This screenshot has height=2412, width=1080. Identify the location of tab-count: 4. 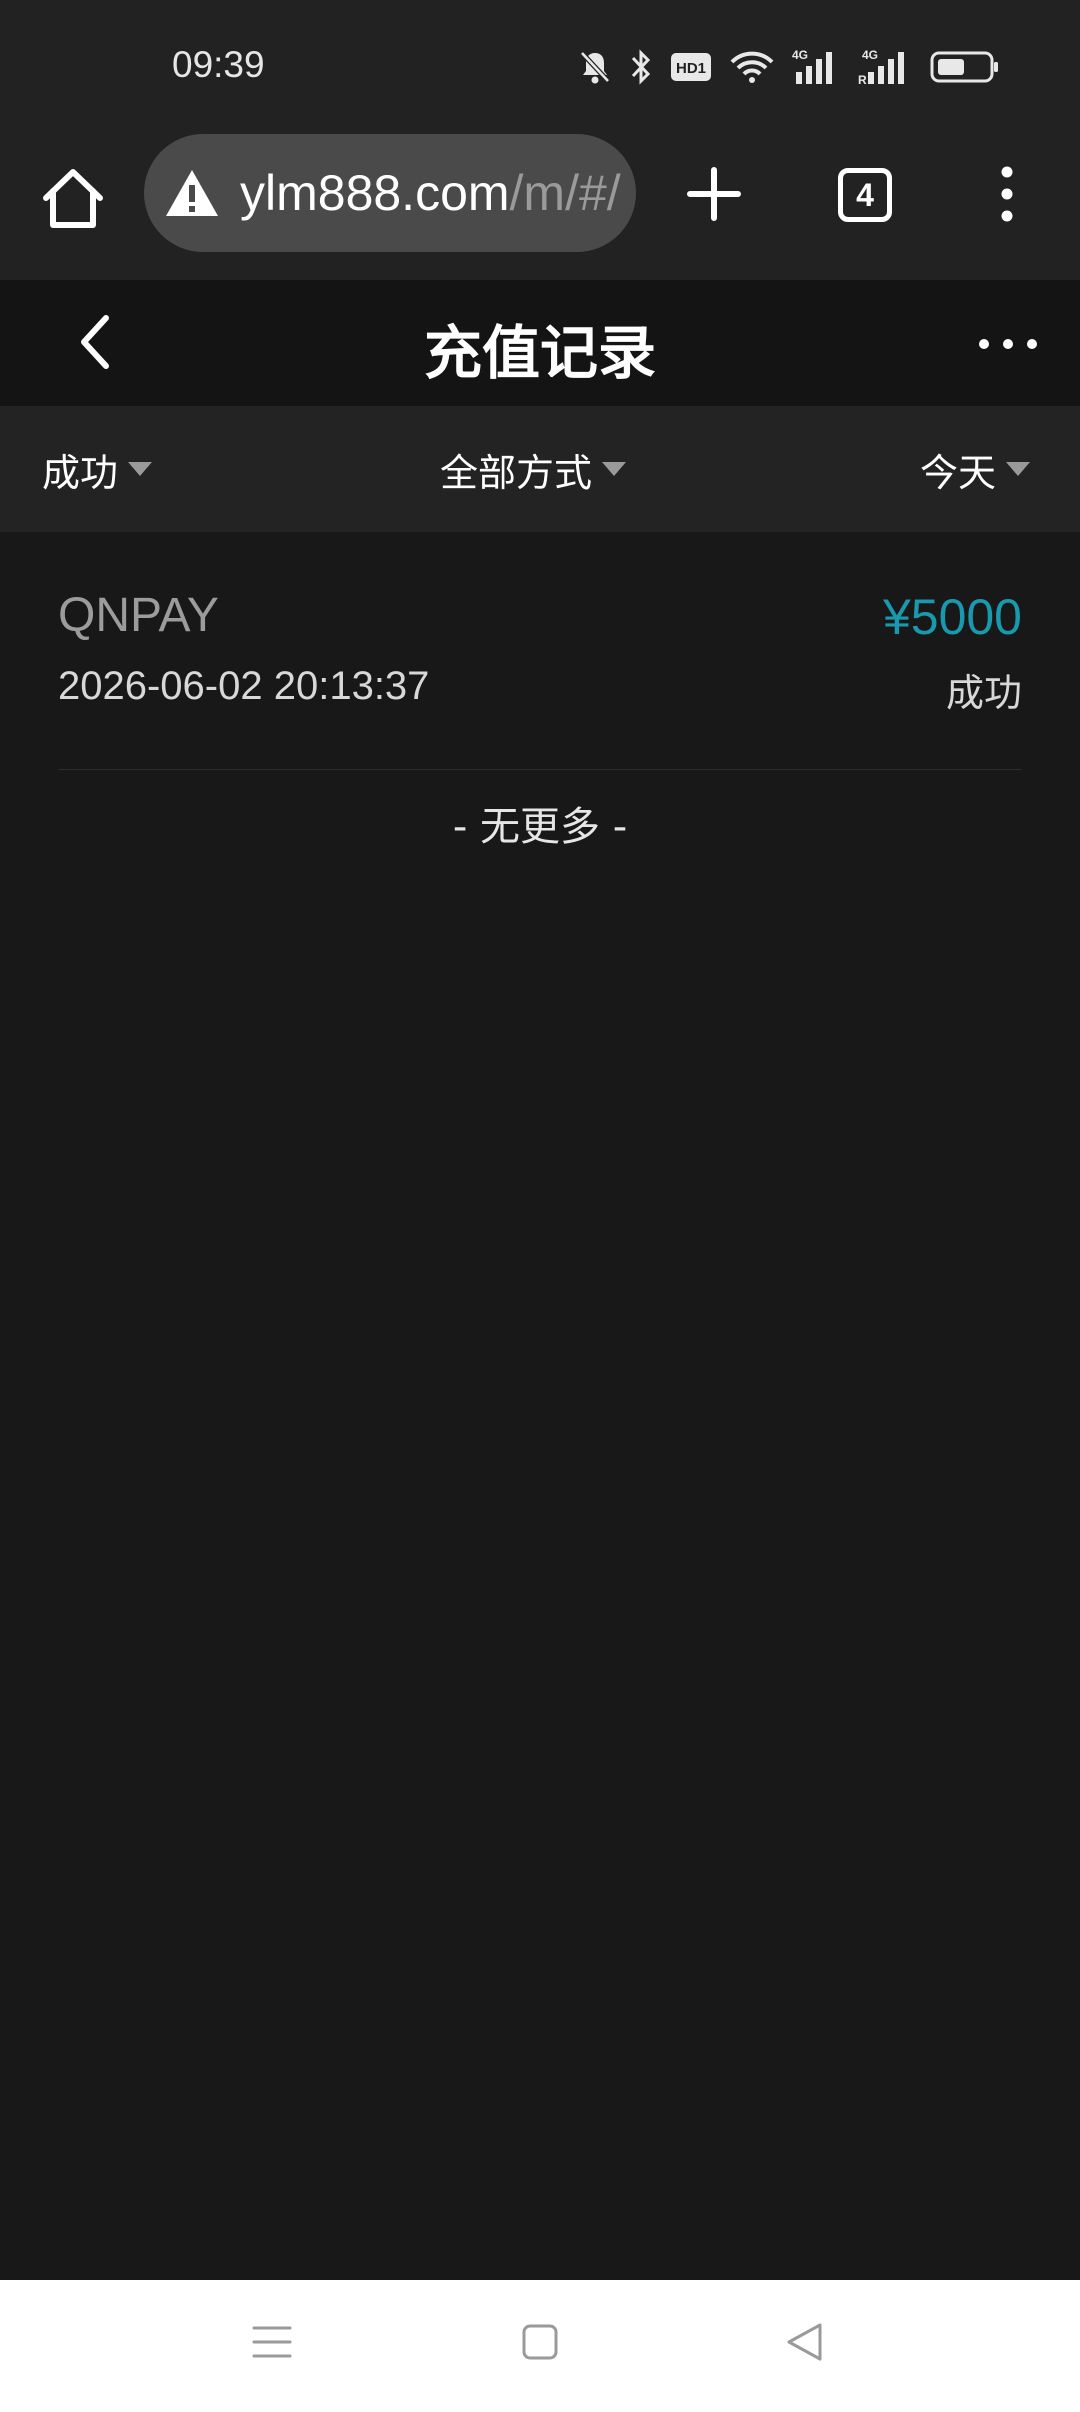
(865, 194).